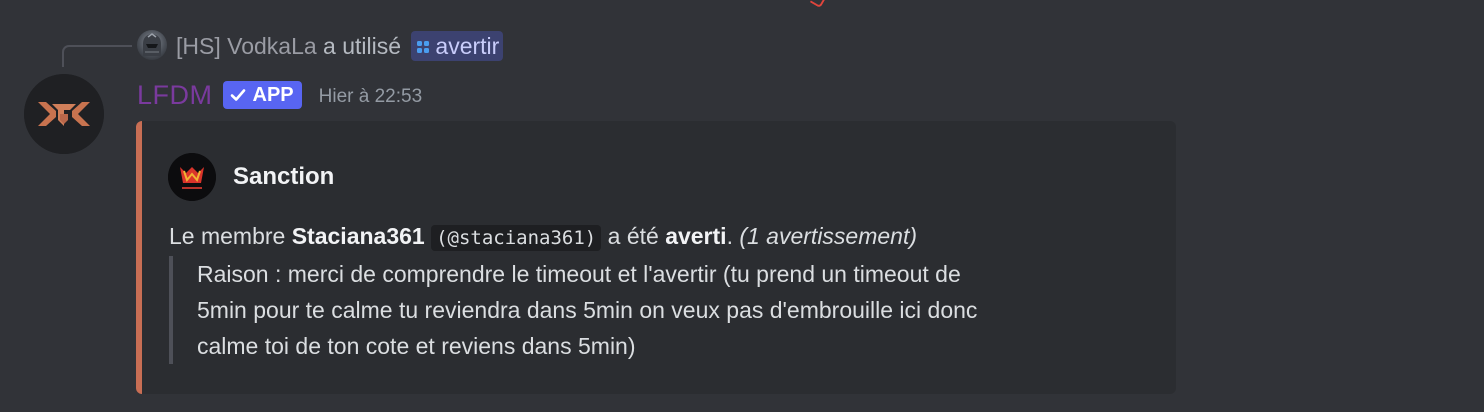 The image size is (1484, 412). Describe the element at coordinates (284, 176) in the screenshot. I see `embed-author-name: Sanction` at that location.